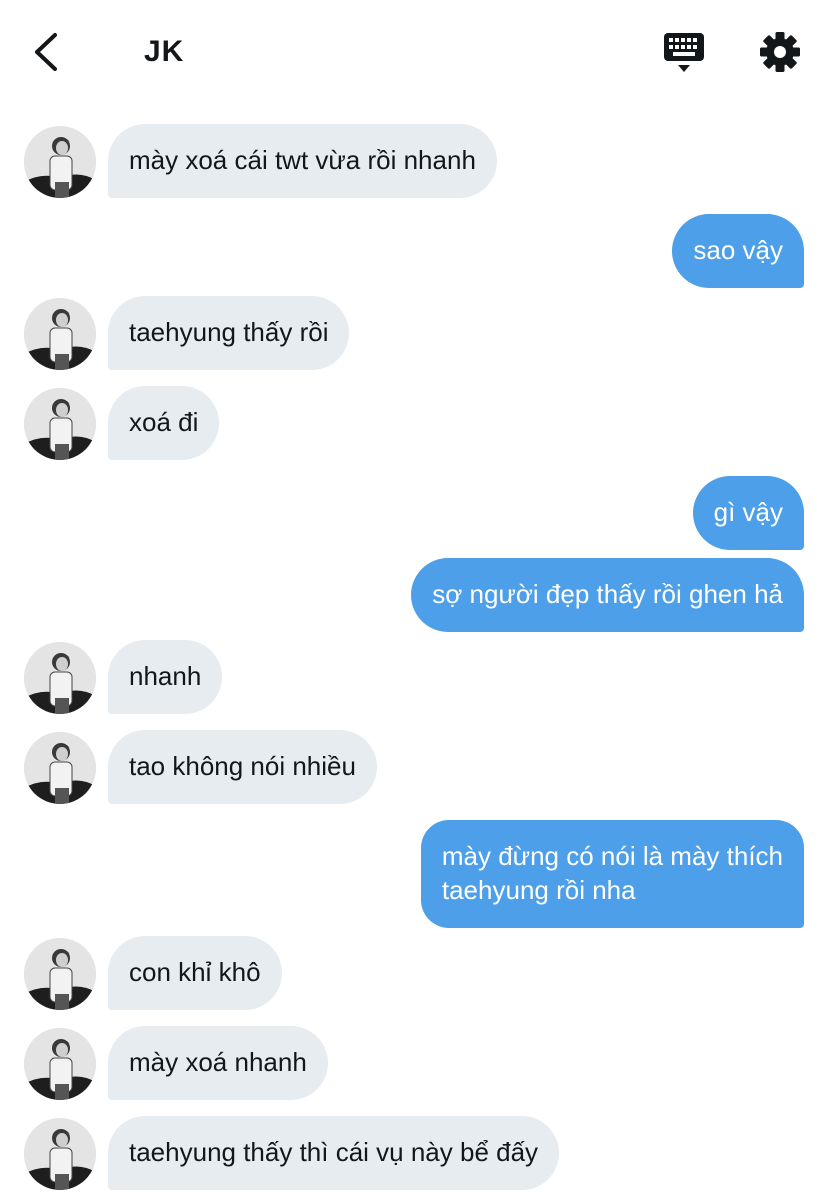 The height and width of the screenshot is (1197, 828). I want to click on chevron-left-icon, so click(46, 52).